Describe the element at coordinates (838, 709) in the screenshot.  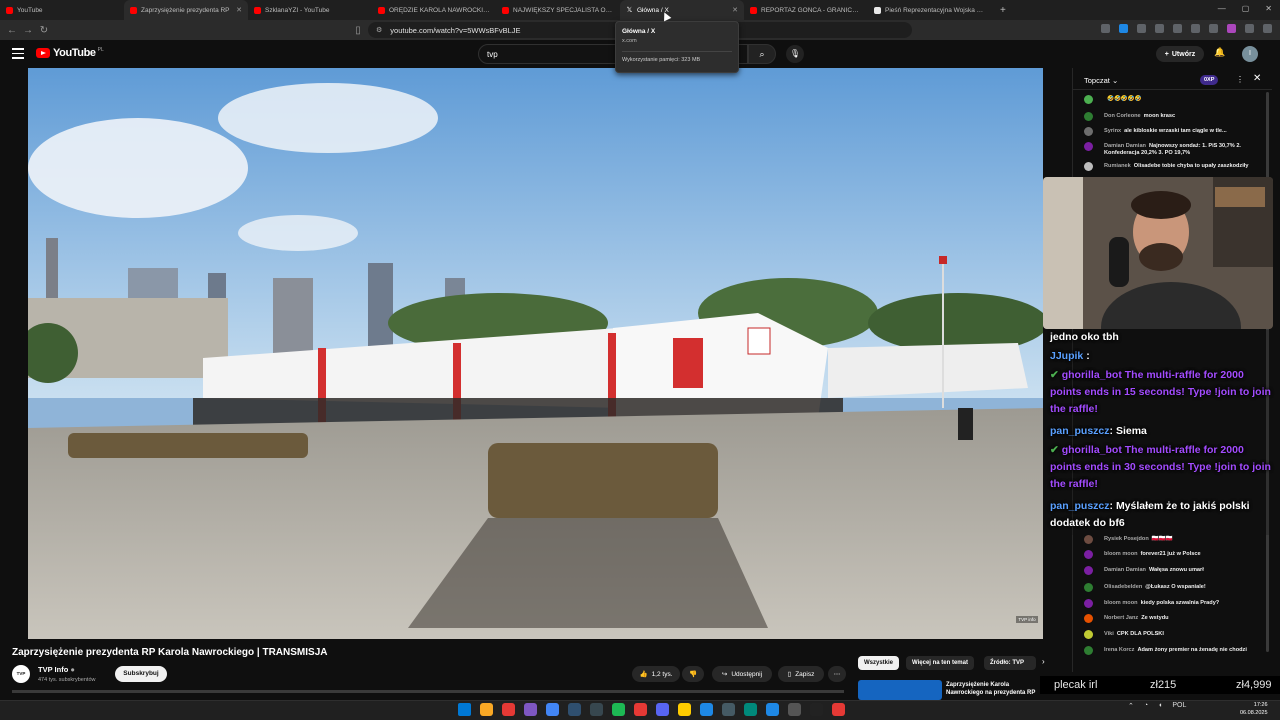
I see `record-icon` at that location.